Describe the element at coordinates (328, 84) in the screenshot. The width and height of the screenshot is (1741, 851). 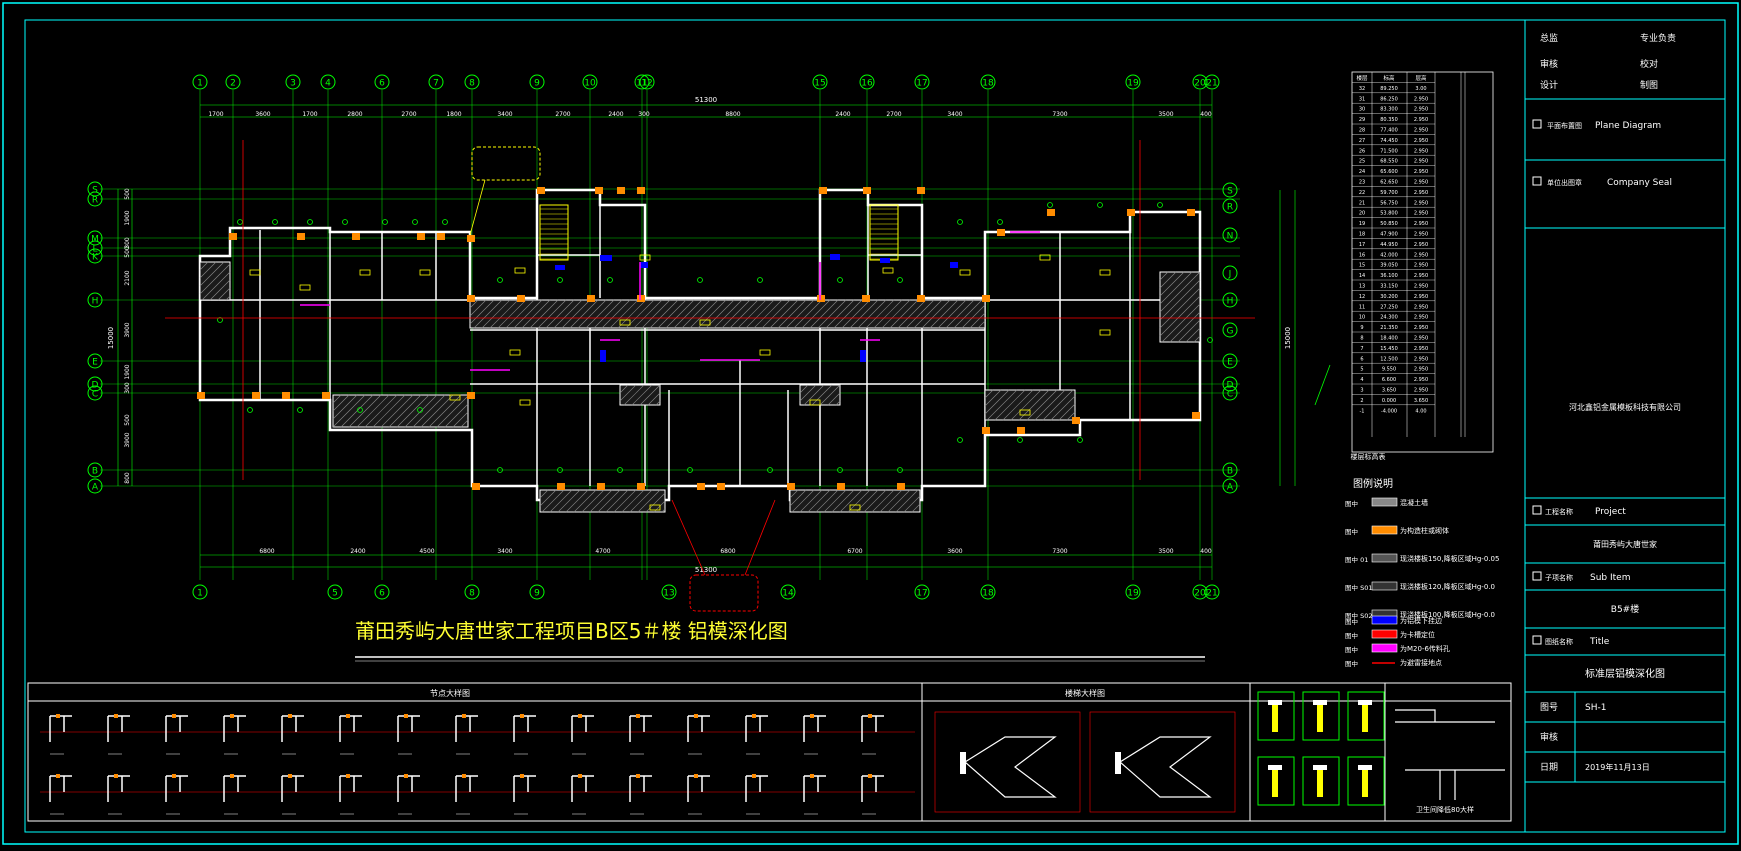
I see `top-axis-label: 4` at that location.